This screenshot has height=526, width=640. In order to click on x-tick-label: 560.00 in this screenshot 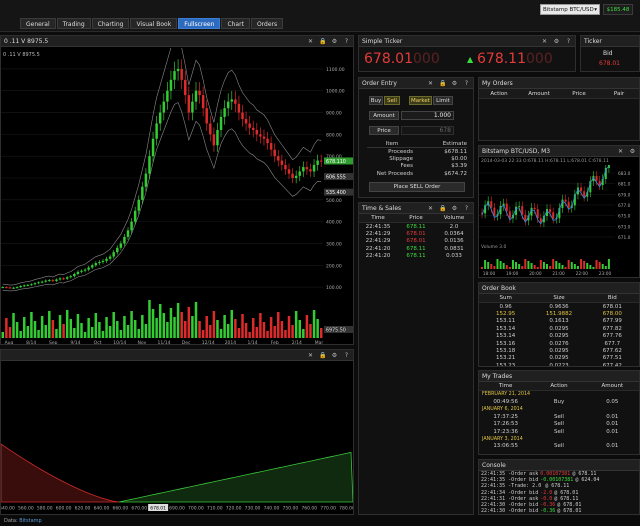, I will do `click(26, 509)`.